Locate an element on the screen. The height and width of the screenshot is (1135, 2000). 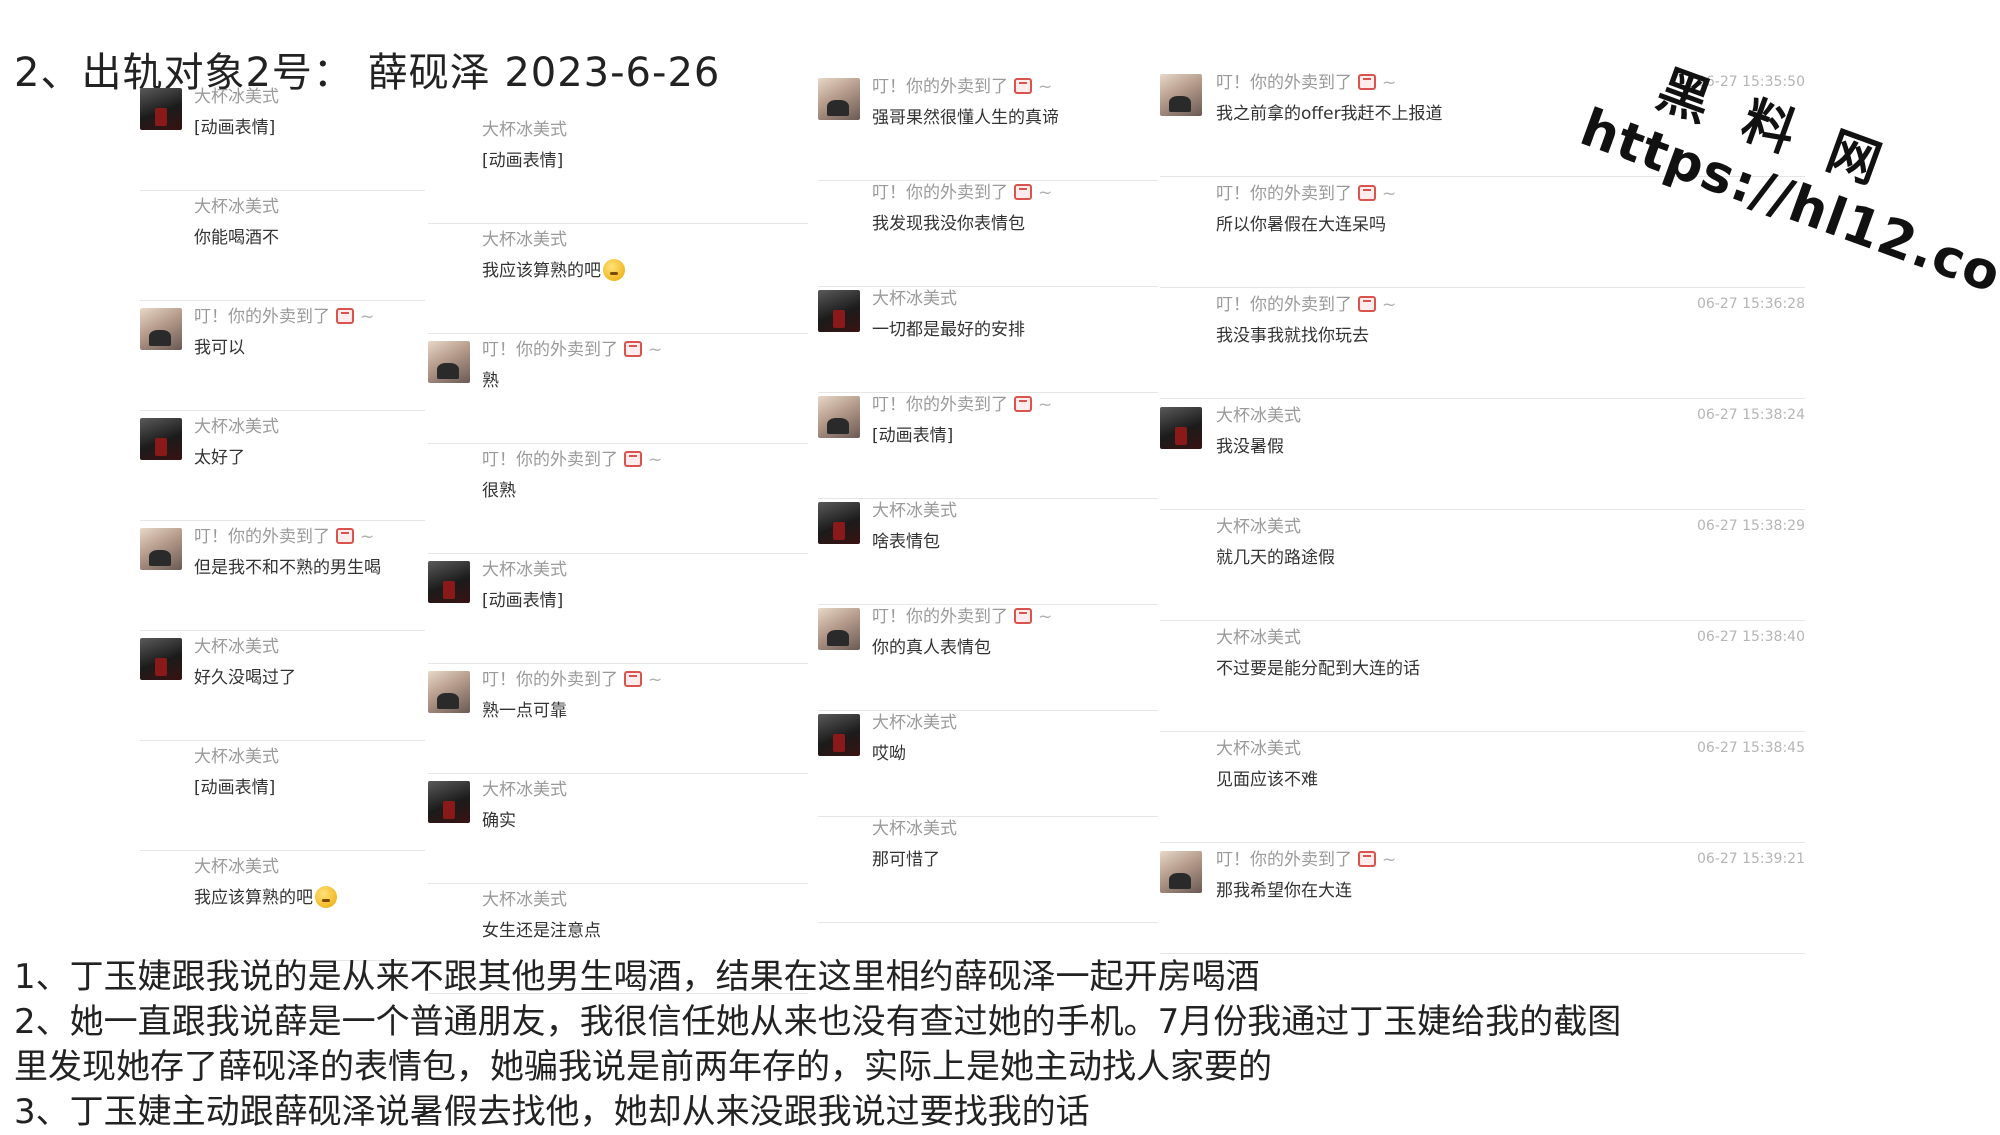
message-text: [动画表情] is located at coordinates (234, 785).